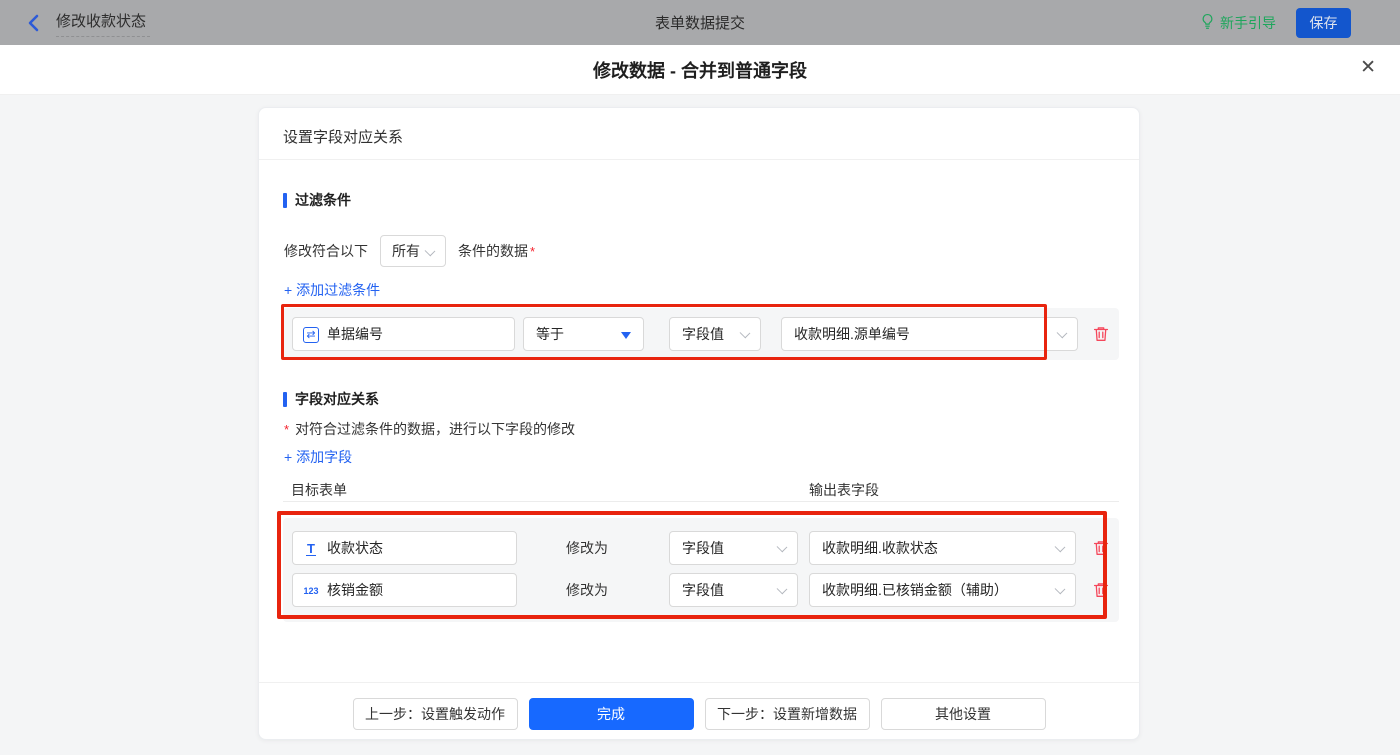 This screenshot has height=755, width=1400. I want to click on beginner-guide-link: 新手引导, so click(1238, 22).